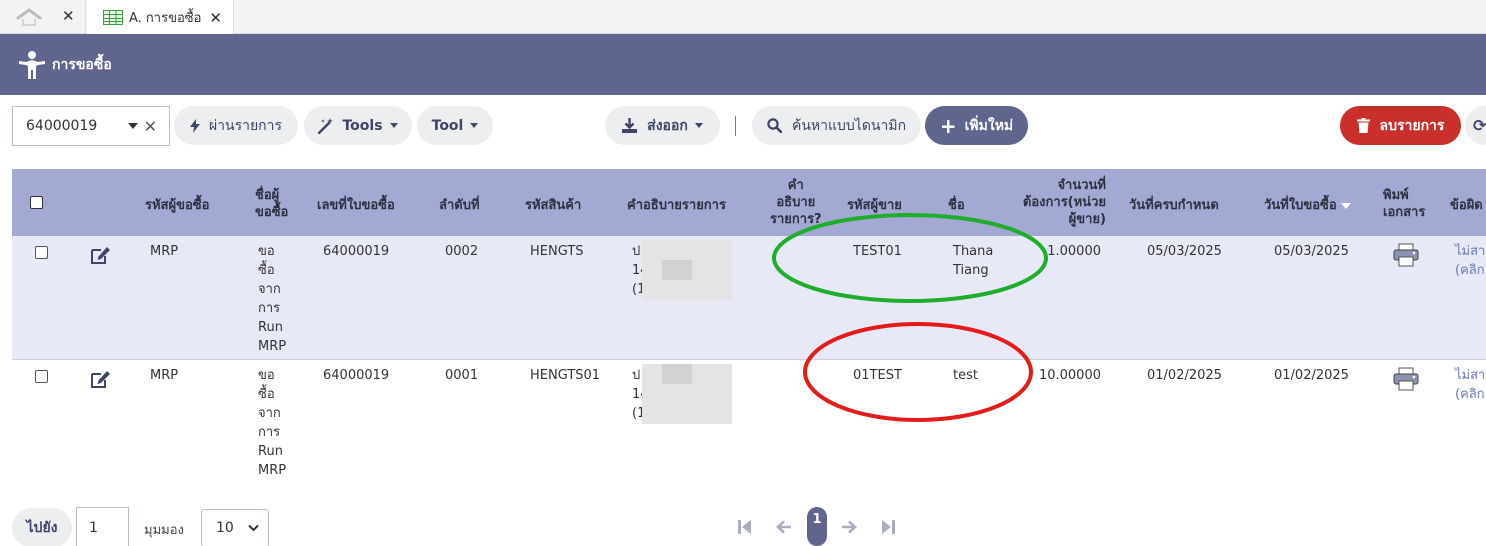  What do you see at coordinates (910, 258) in the screenshot?
I see `green-highlight-circle` at bounding box center [910, 258].